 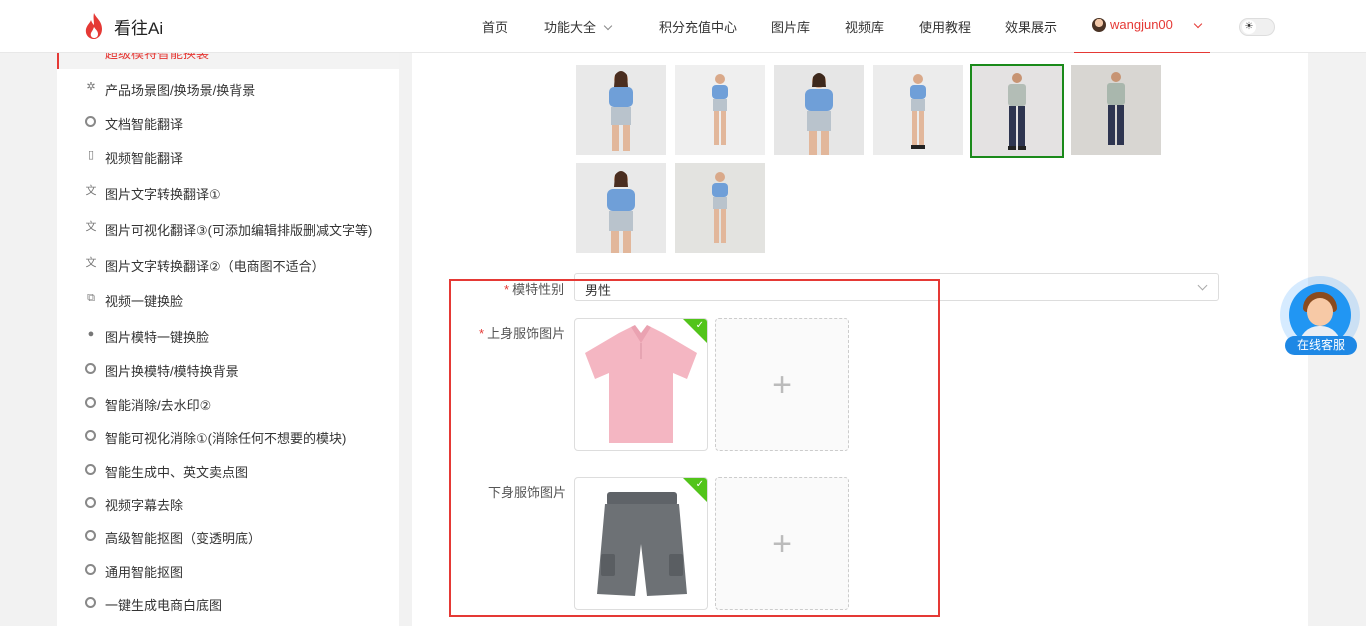 I want to click on logo-text: 看往Ai, so click(x=139, y=28).